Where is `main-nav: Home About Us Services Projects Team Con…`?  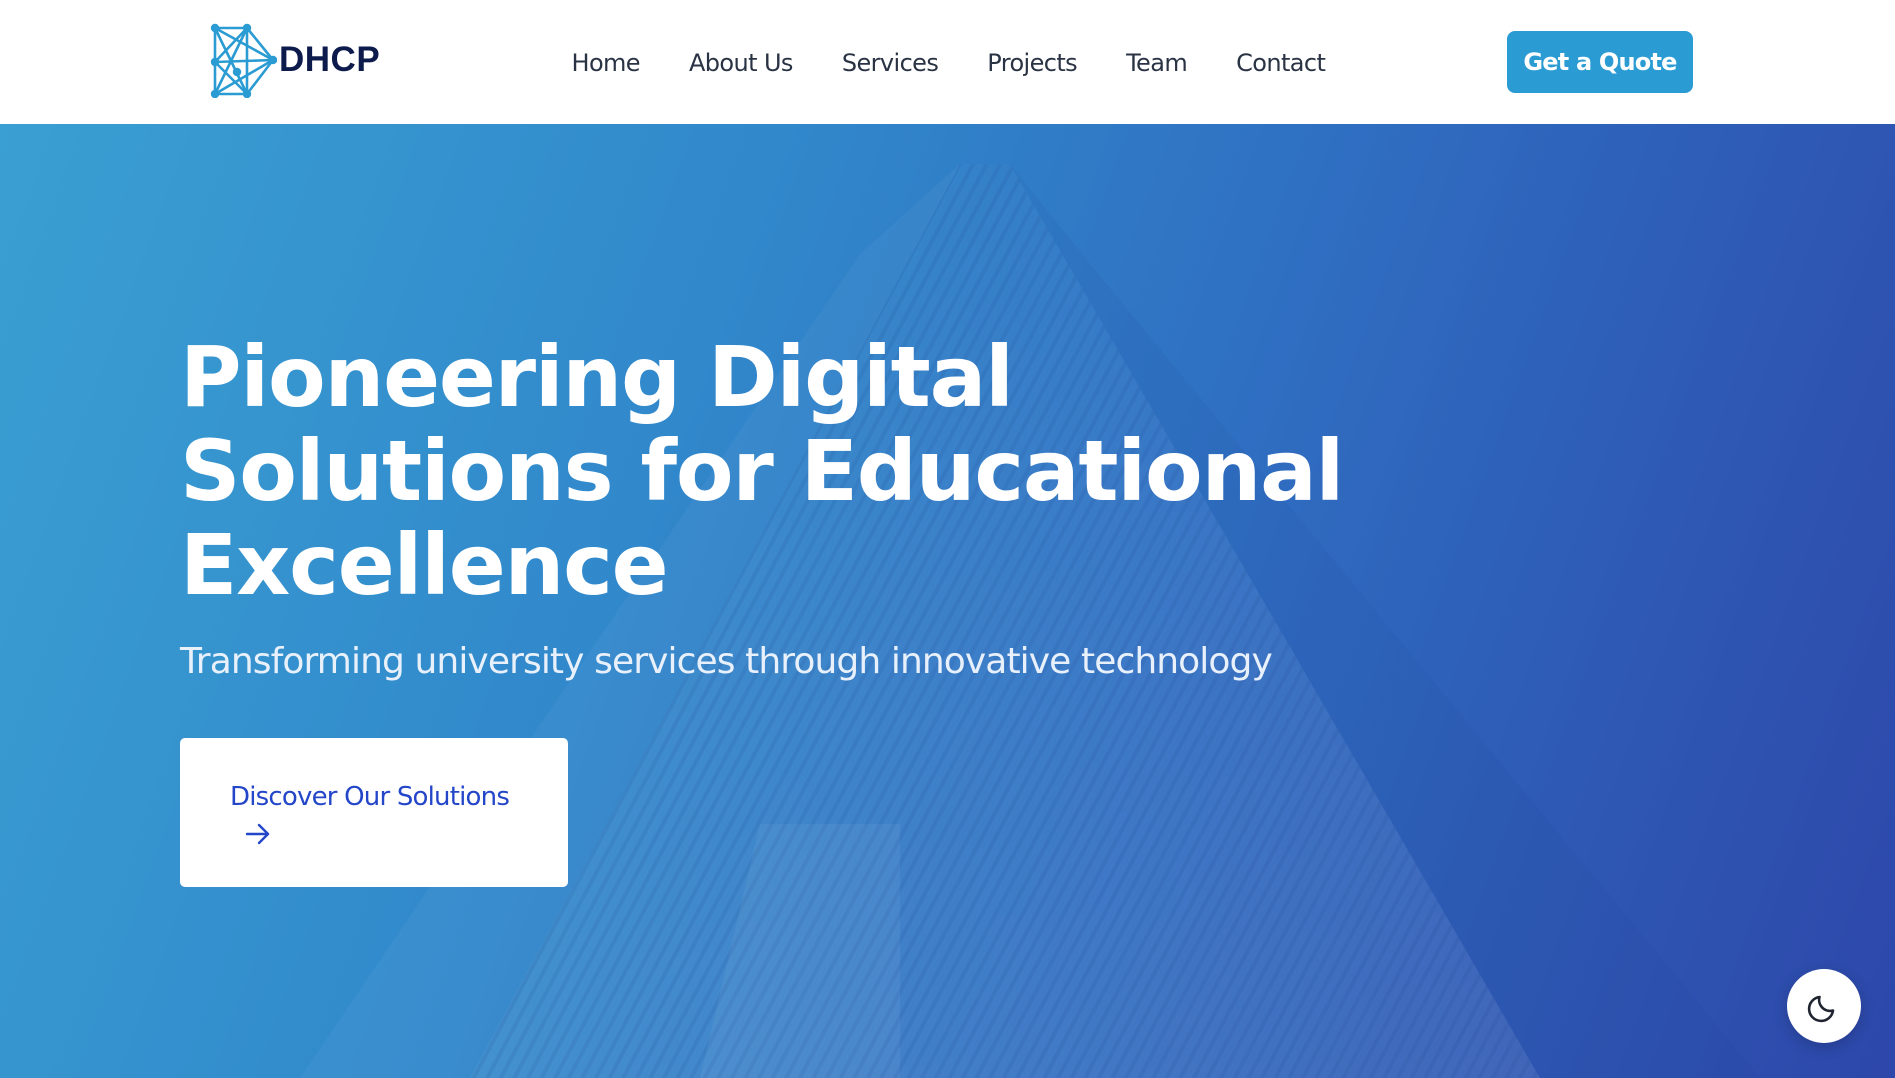 main-nav: Home About Us Services Projects Team Con… is located at coordinates (948, 63).